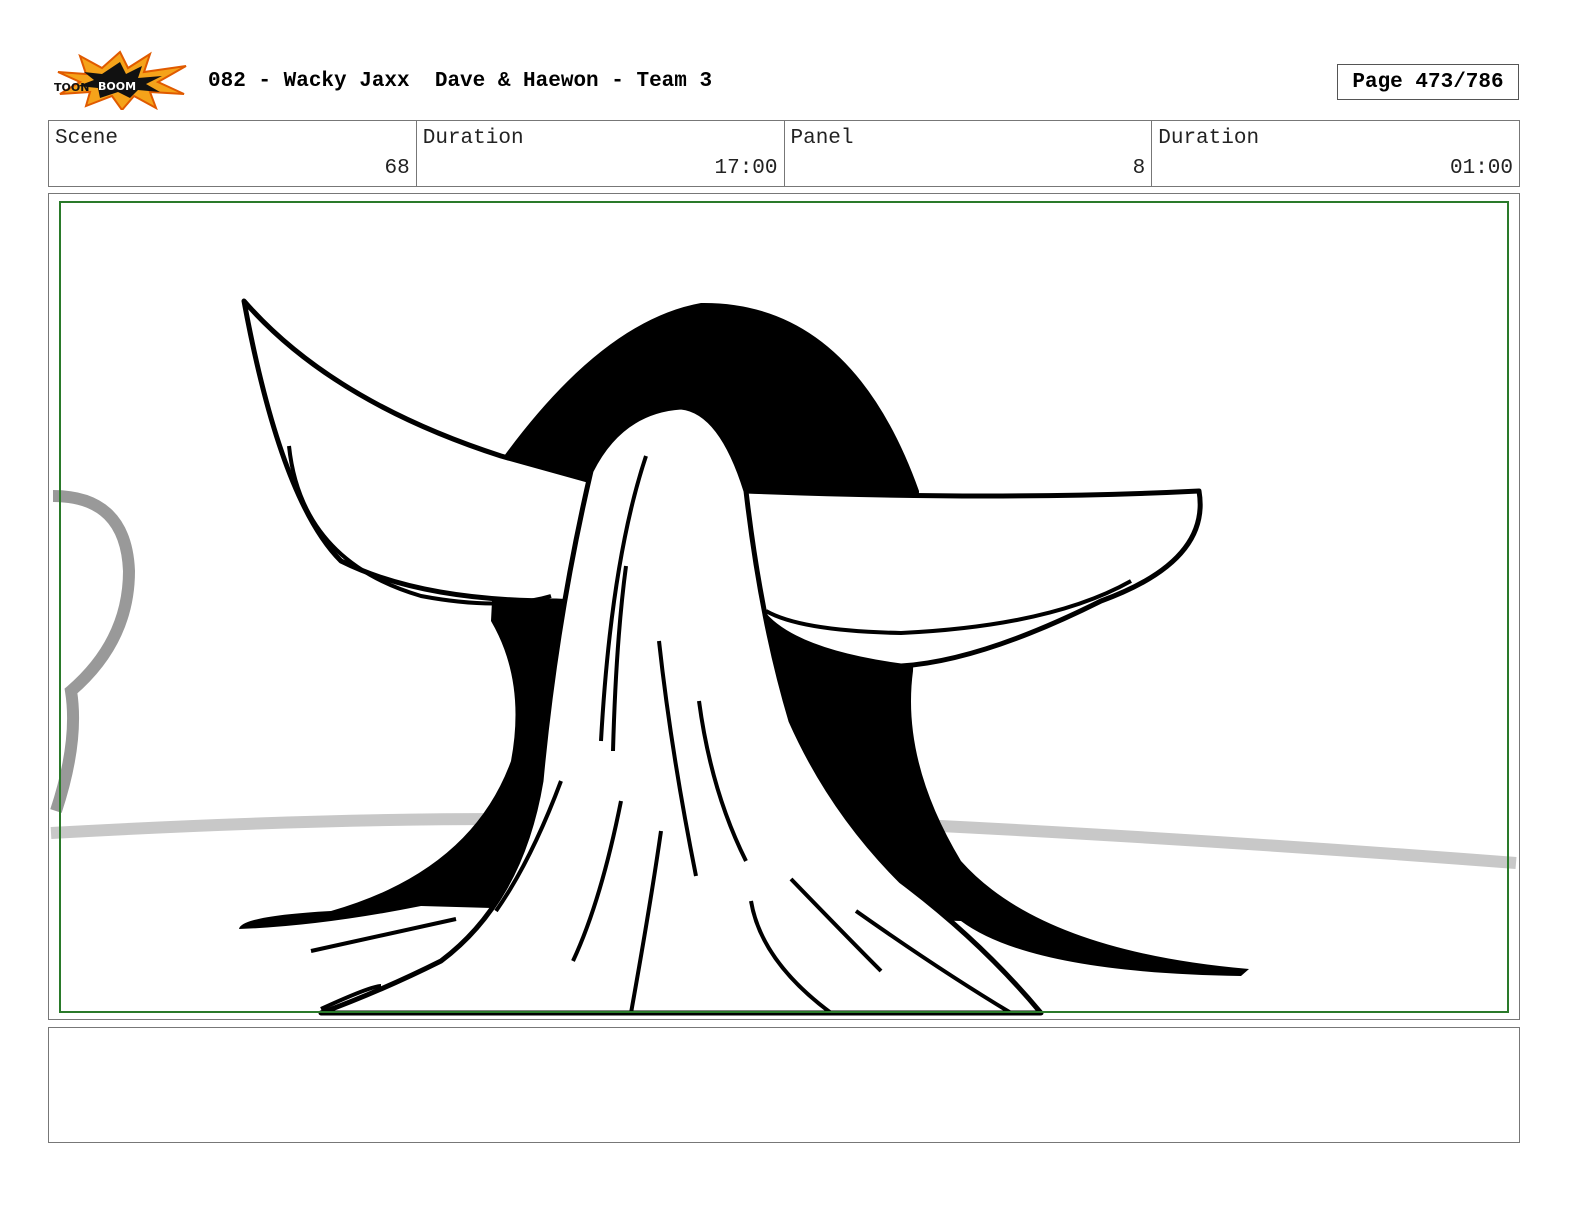 This screenshot has height=1225, width=1582. What do you see at coordinates (71, 87) in the screenshot?
I see `svg-text: TOON` at bounding box center [71, 87].